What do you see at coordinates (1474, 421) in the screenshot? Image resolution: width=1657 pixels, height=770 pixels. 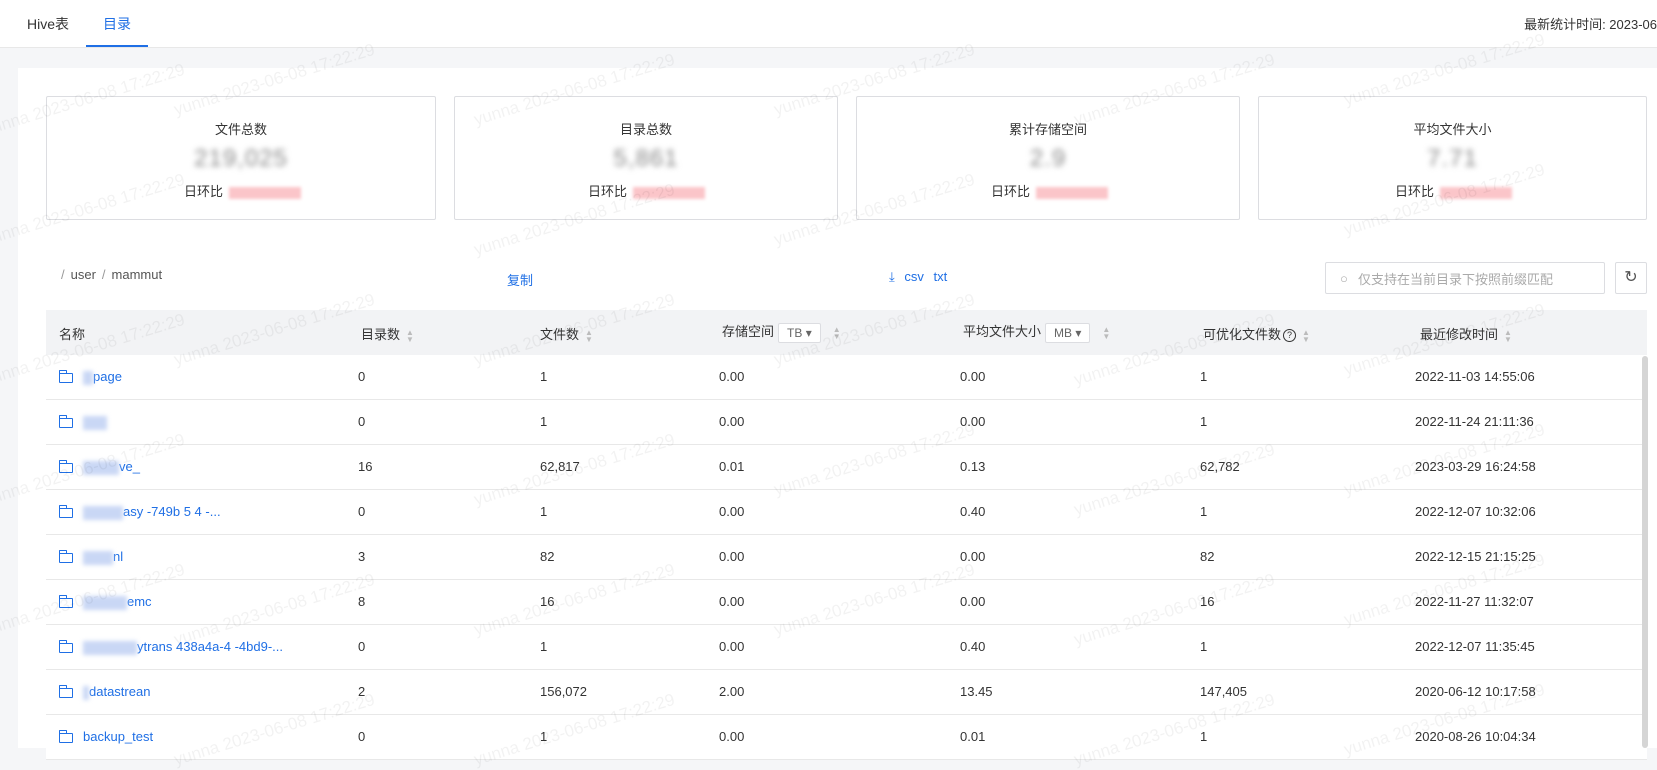 I see `row-cell-time: 2022-11-24 21:11:36` at bounding box center [1474, 421].